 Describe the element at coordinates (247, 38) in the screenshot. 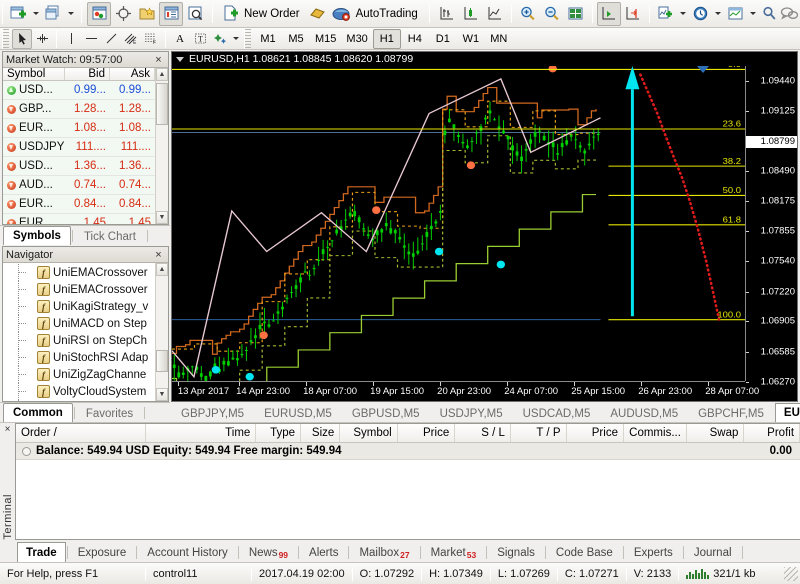

I see `timeframe-toolbar-grip` at that location.